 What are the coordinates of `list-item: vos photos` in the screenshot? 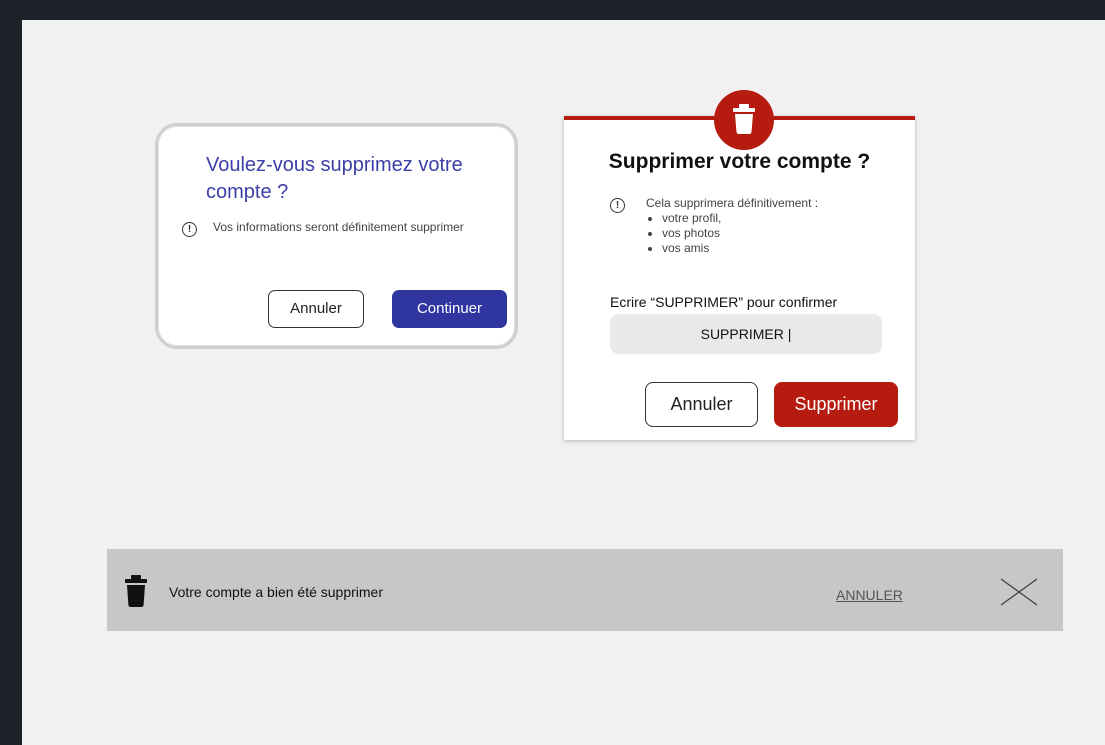 It's located at (769, 233).